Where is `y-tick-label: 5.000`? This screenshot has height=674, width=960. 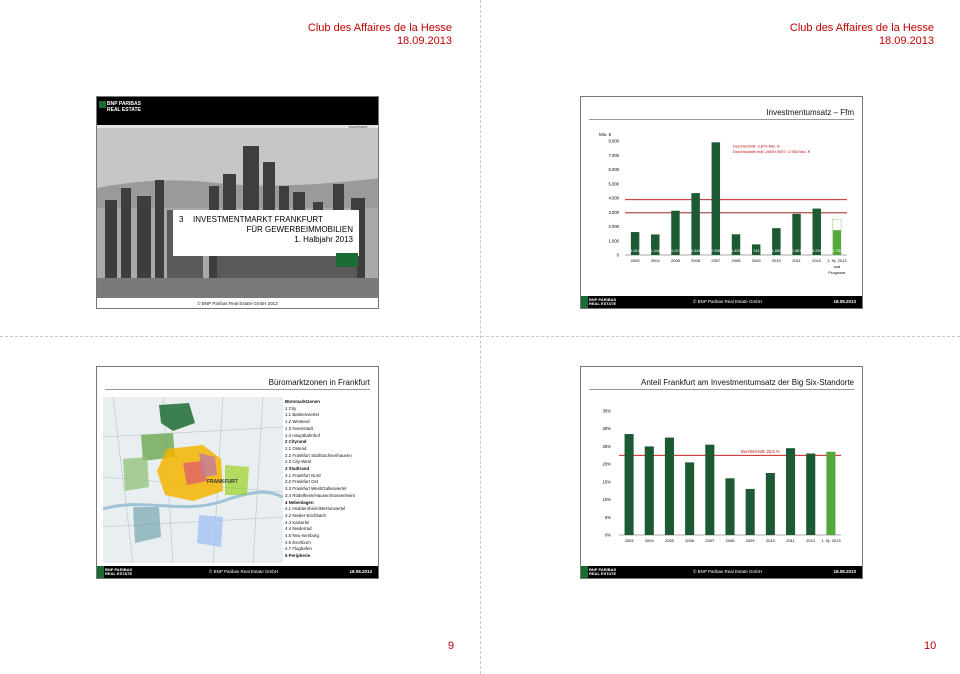 y-tick-label: 5.000 is located at coordinates (614, 183).